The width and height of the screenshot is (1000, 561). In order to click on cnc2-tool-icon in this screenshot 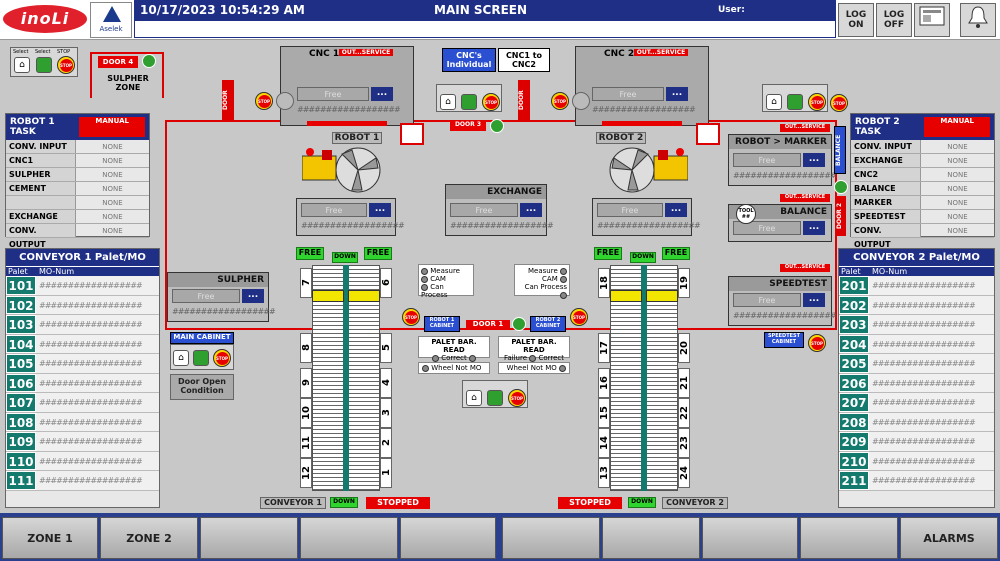, I will do `click(581, 101)`.